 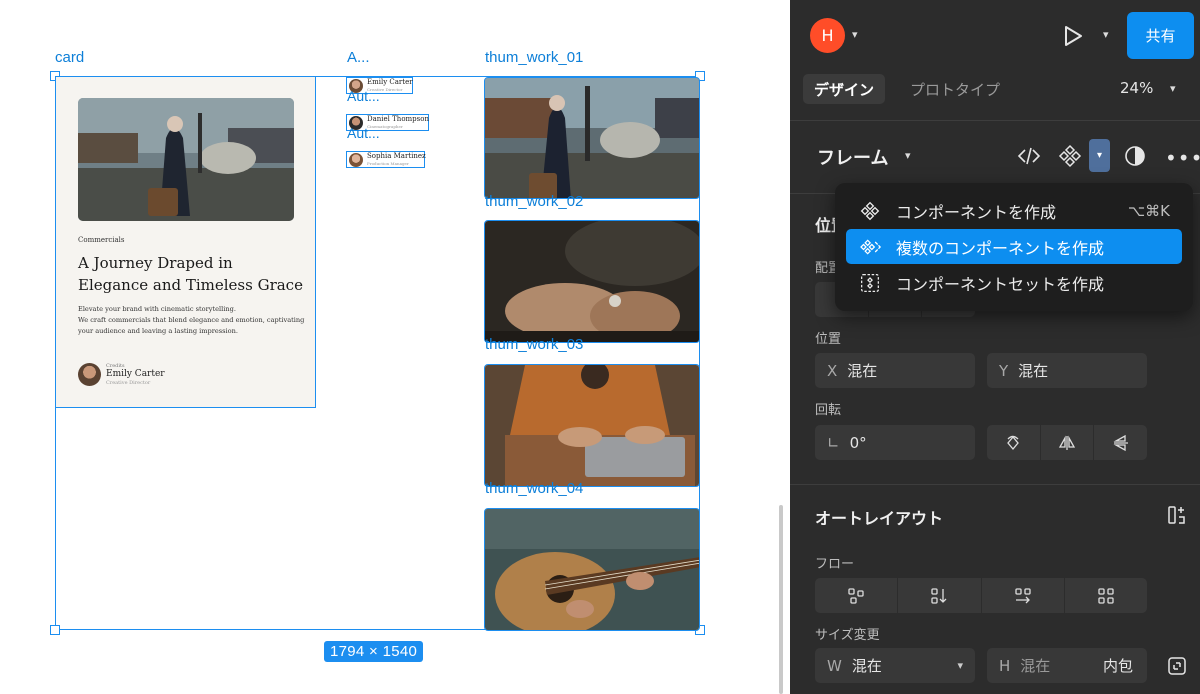 What do you see at coordinates (1160, 35) in the screenshot?
I see `share-button: 共有` at bounding box center [1160, 35].